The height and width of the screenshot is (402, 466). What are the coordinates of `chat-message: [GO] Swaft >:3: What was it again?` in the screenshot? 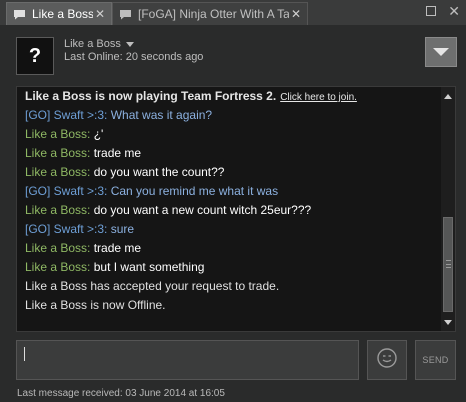 It's located at (232, 115).